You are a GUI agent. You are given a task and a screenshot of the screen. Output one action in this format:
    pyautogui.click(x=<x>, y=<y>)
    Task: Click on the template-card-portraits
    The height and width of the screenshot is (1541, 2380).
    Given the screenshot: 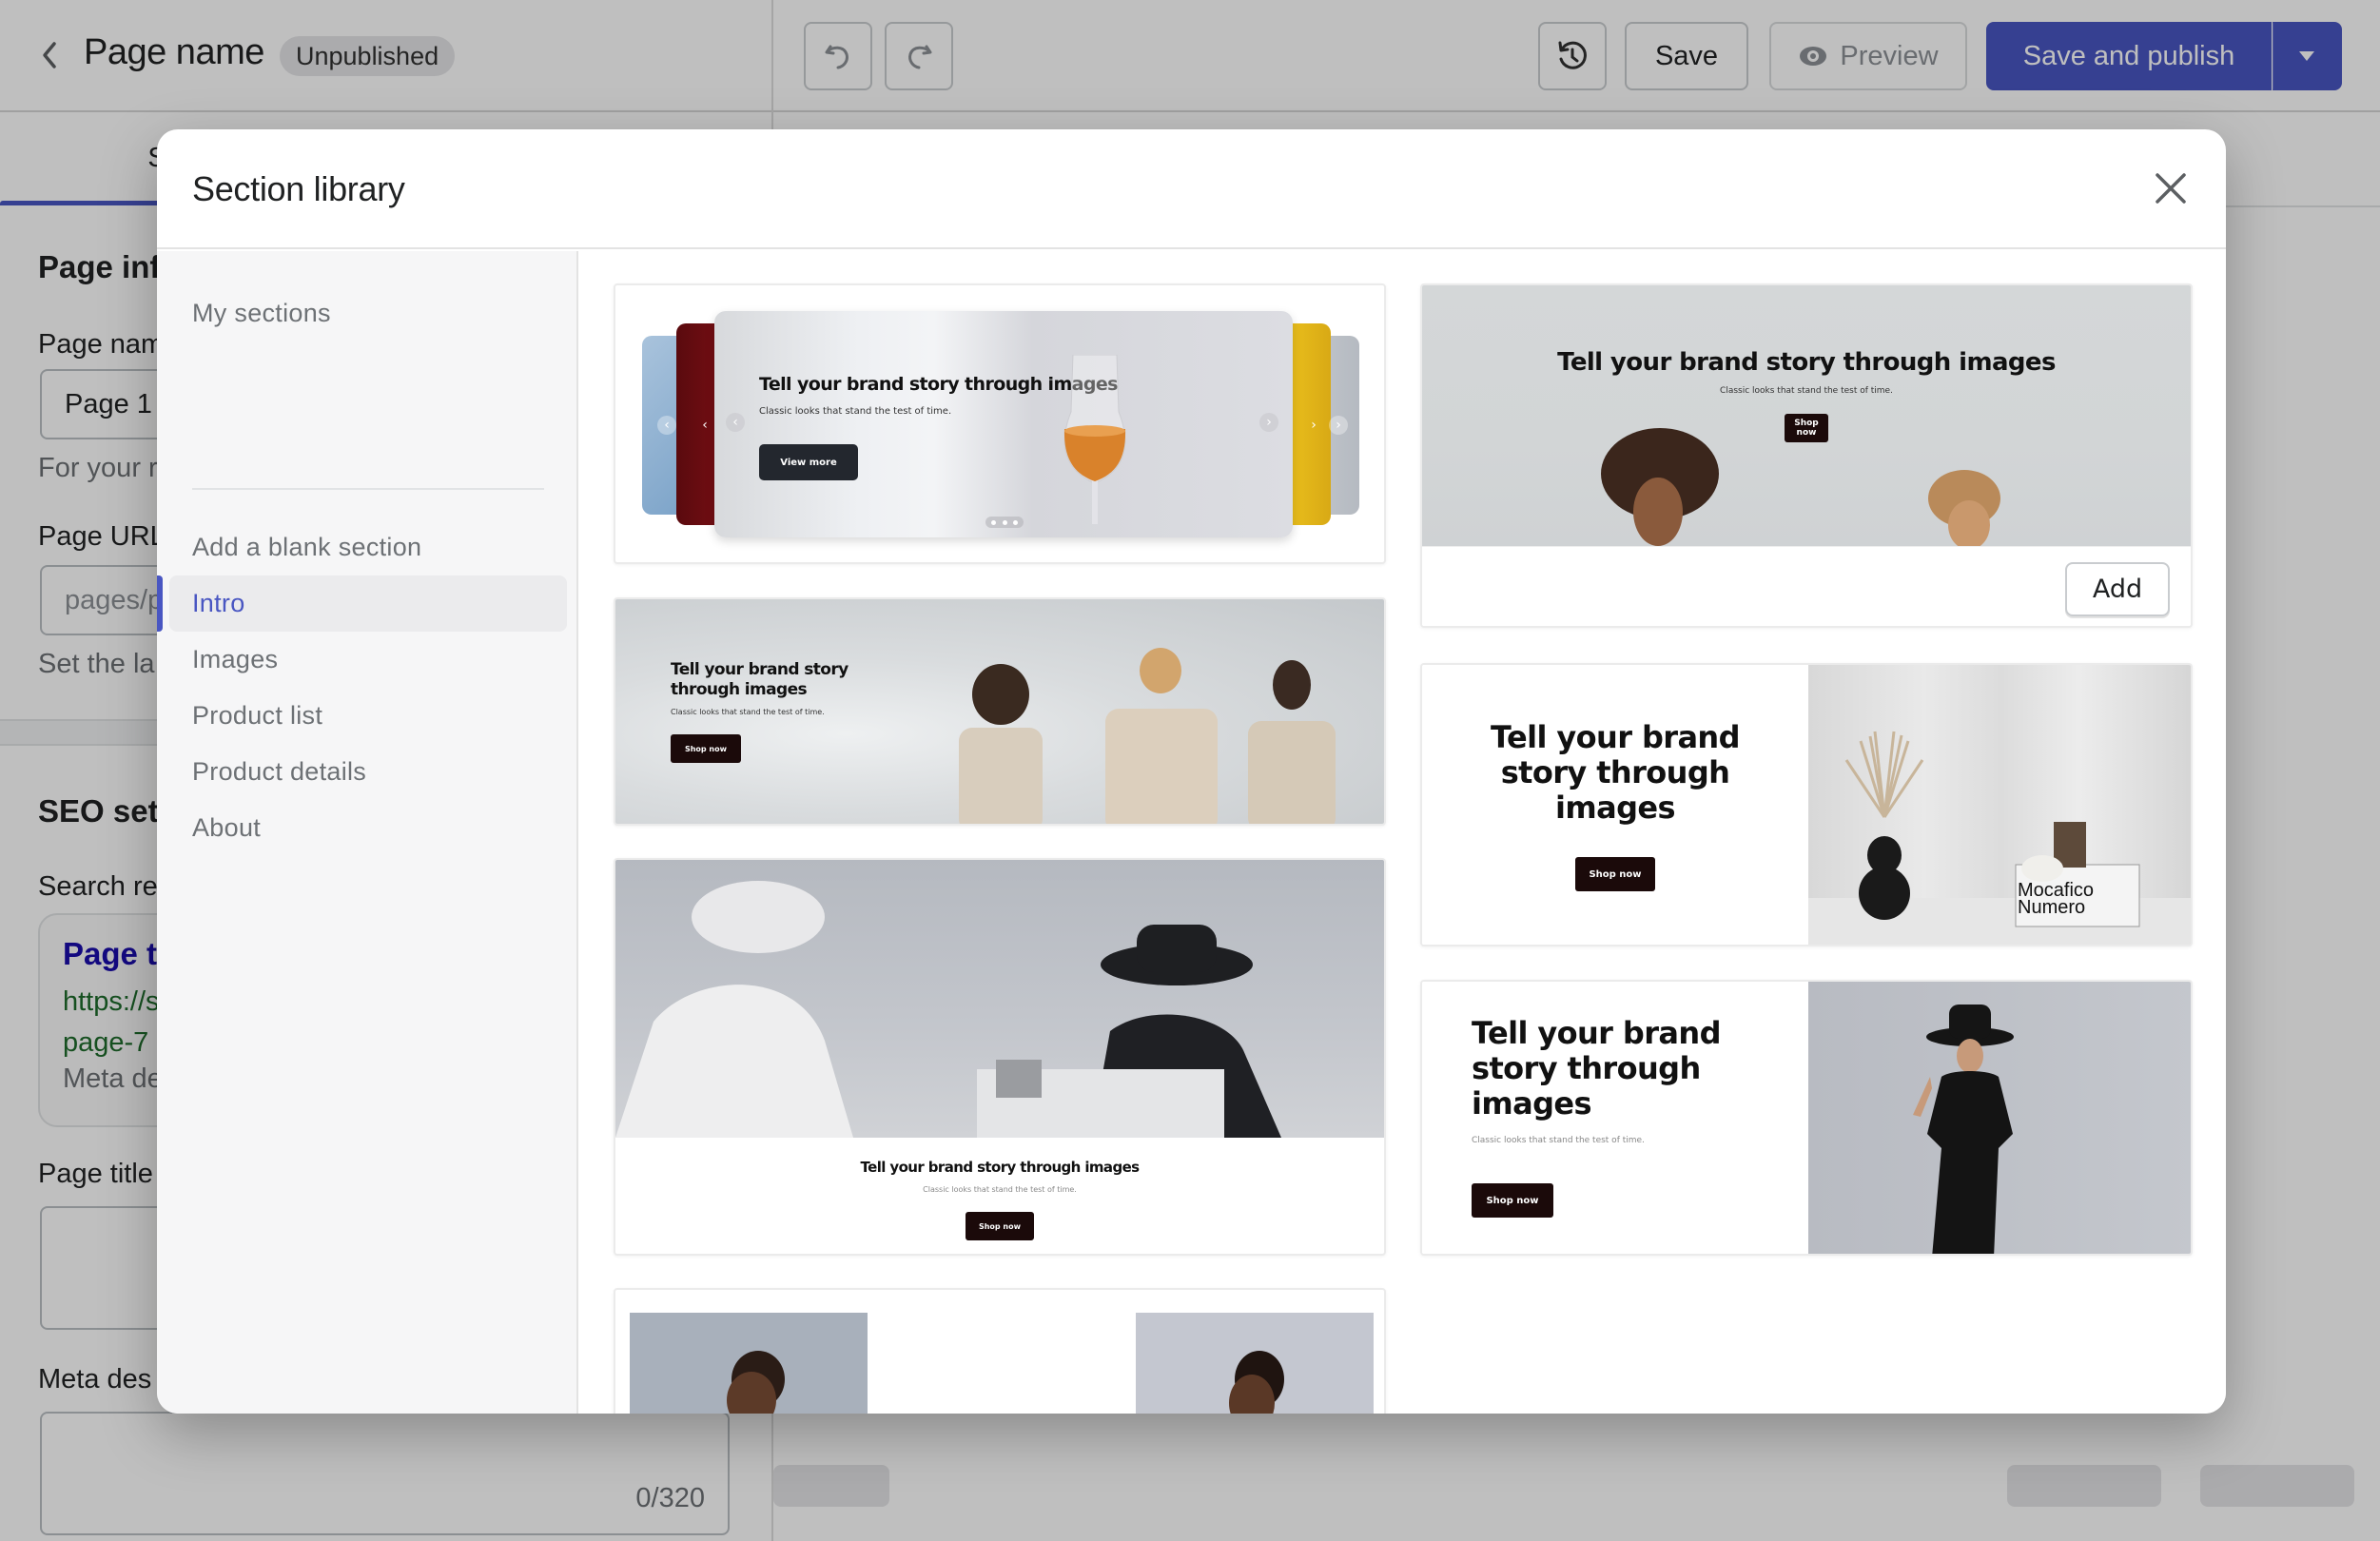 What is the action you would take?
    pyautogui.click(x=1000, y=1351)
    